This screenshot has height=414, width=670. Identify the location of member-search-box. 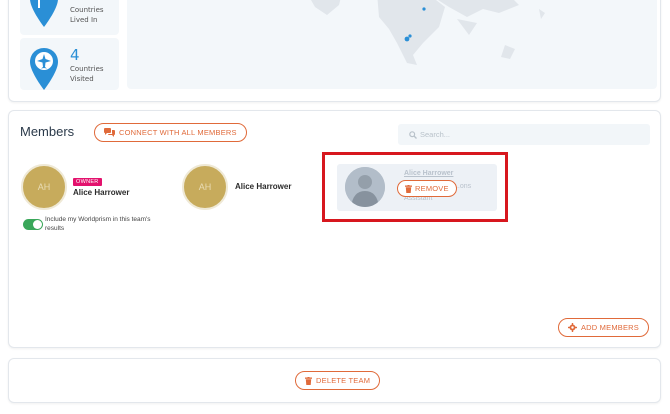
(524, 134).